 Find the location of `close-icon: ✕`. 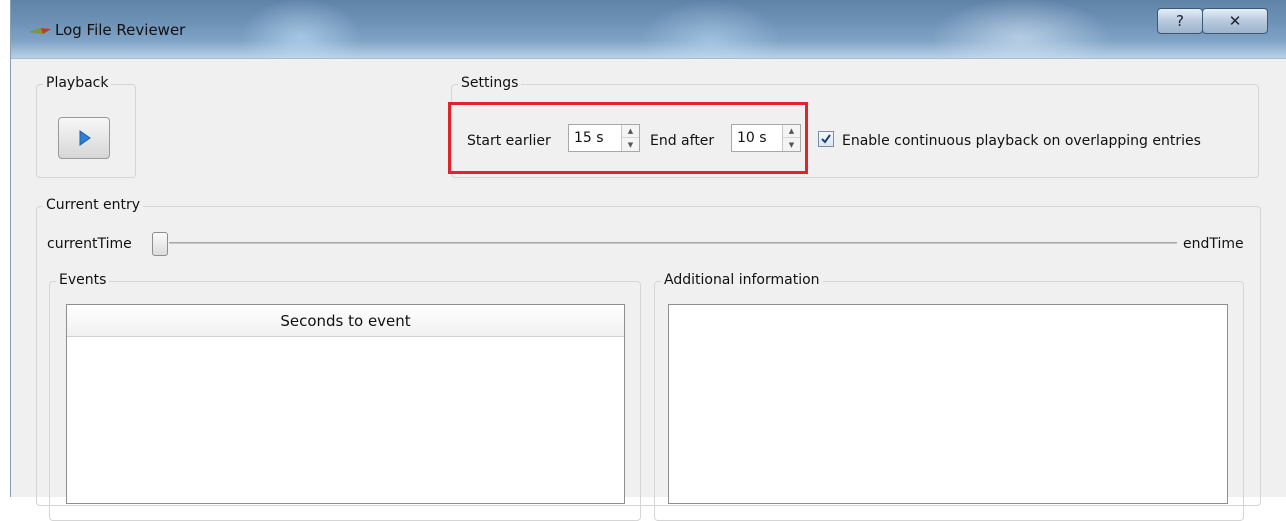

close-icon: ✕ is located at coordinates (1235, 21).